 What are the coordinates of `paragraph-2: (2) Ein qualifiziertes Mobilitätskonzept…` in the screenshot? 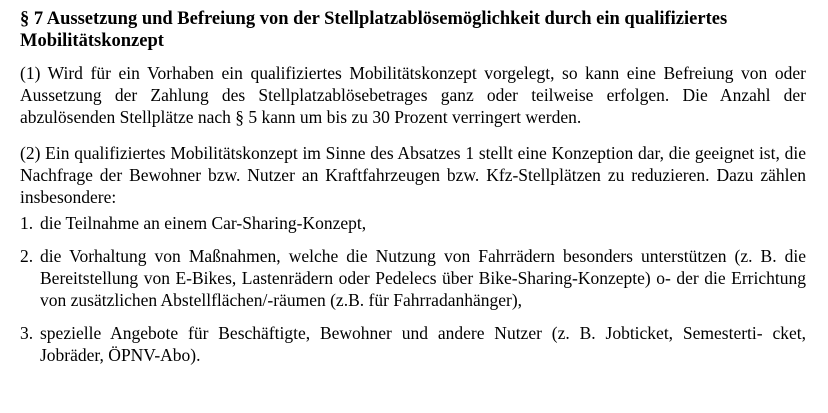 It's located at (413, 175).